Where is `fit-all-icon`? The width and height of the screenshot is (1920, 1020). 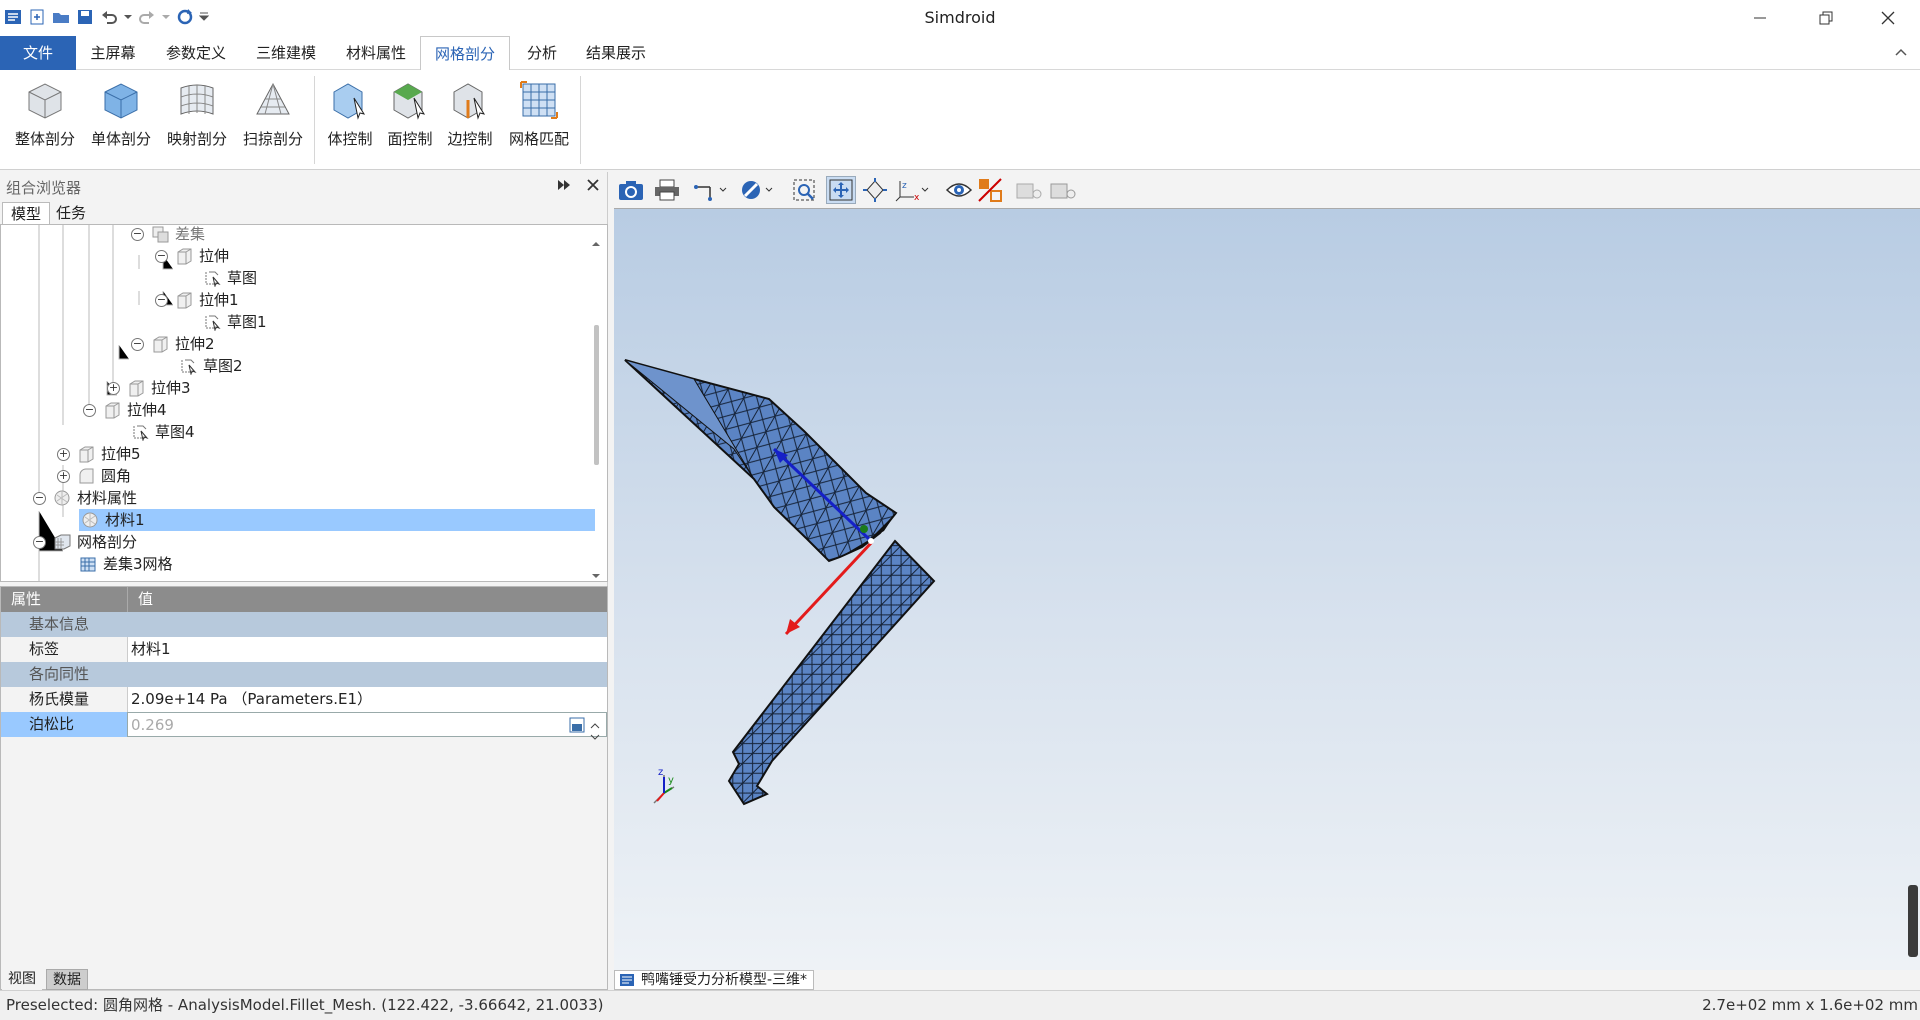 fit-all-icon is located at coordinates (841, 190).